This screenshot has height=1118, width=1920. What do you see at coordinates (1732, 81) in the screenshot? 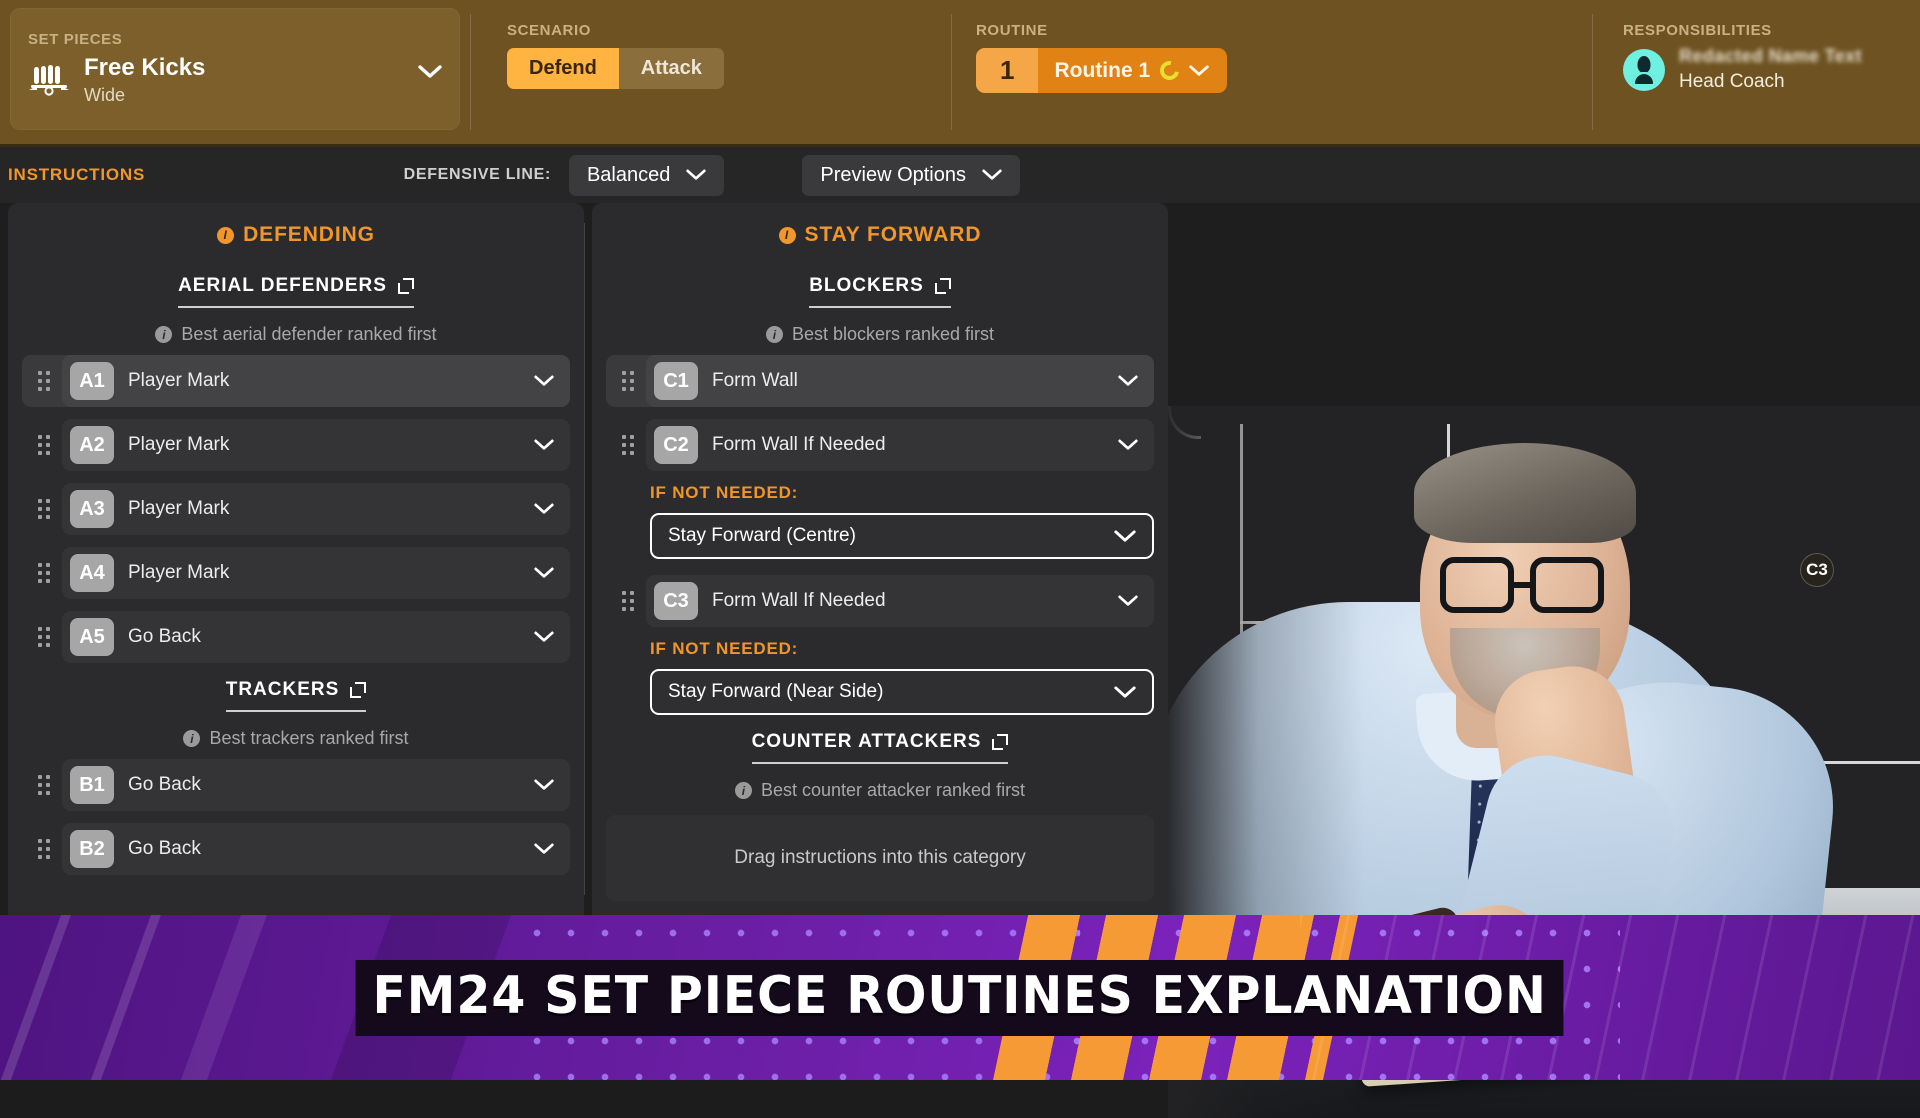
I see `responsibilities-role: Head Coach` at bounding box center [1732, 81].